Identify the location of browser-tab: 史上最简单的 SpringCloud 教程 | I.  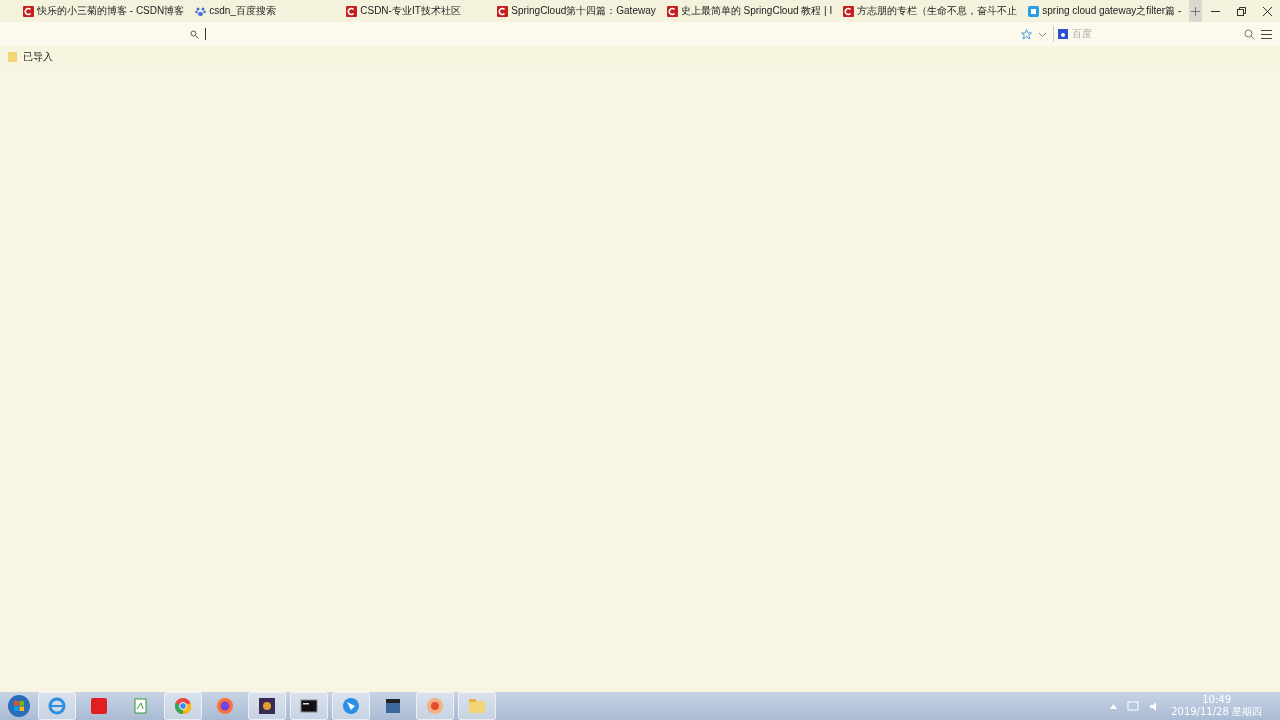
(752, 11).